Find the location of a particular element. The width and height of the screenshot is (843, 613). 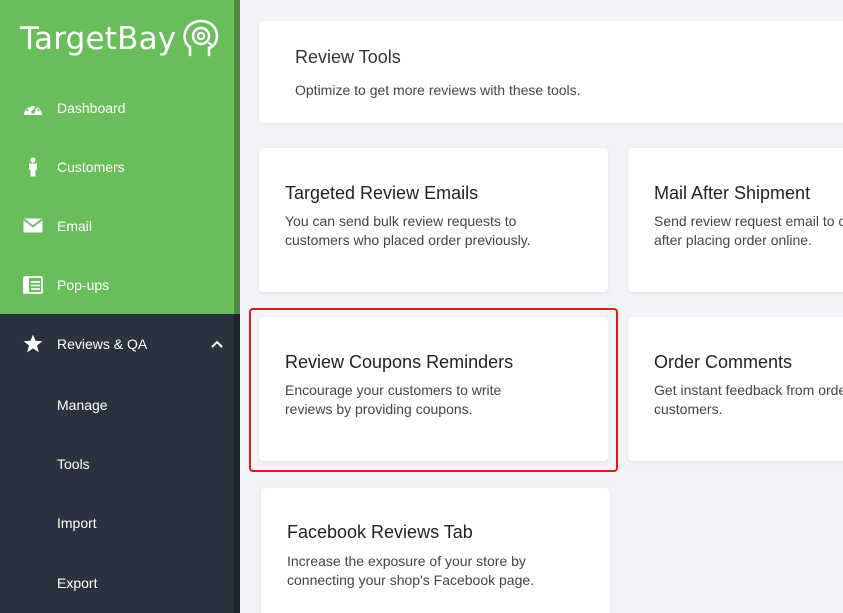

sidebar-item-customers: Customers is located at coordinates (117, 166).